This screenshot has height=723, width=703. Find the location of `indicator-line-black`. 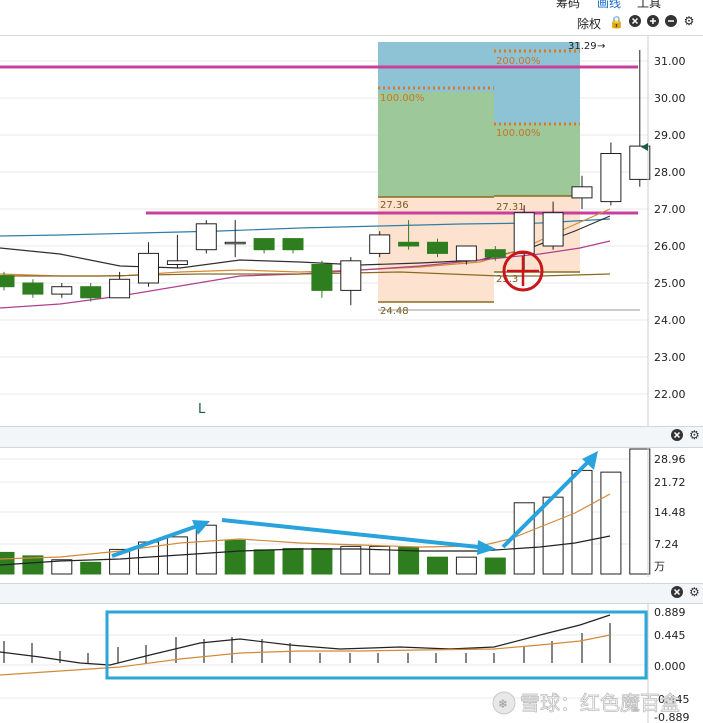

indicator-line-black is located at coordinates (305, 640).